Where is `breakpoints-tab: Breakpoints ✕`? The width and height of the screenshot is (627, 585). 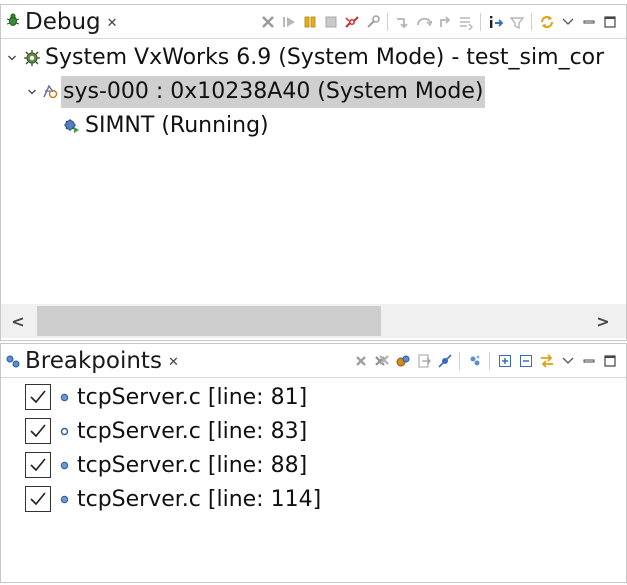
breakpoints-tab: Breakpoints ✕ is located at coordinates (90, 361).